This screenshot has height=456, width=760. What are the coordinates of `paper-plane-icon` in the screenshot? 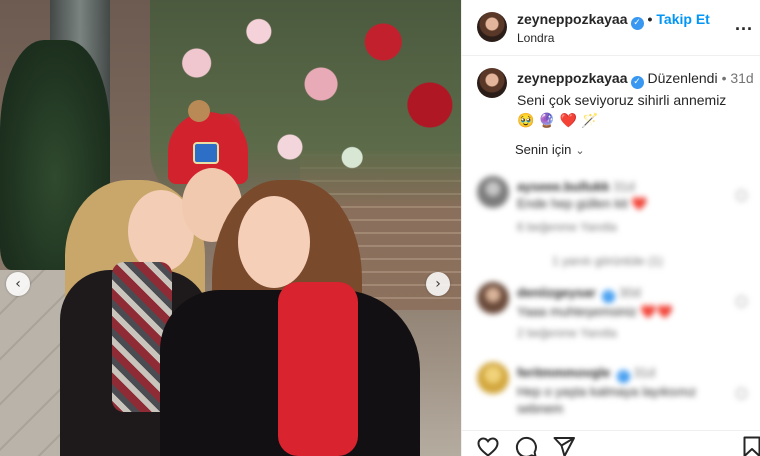 It's located at (564, 445).